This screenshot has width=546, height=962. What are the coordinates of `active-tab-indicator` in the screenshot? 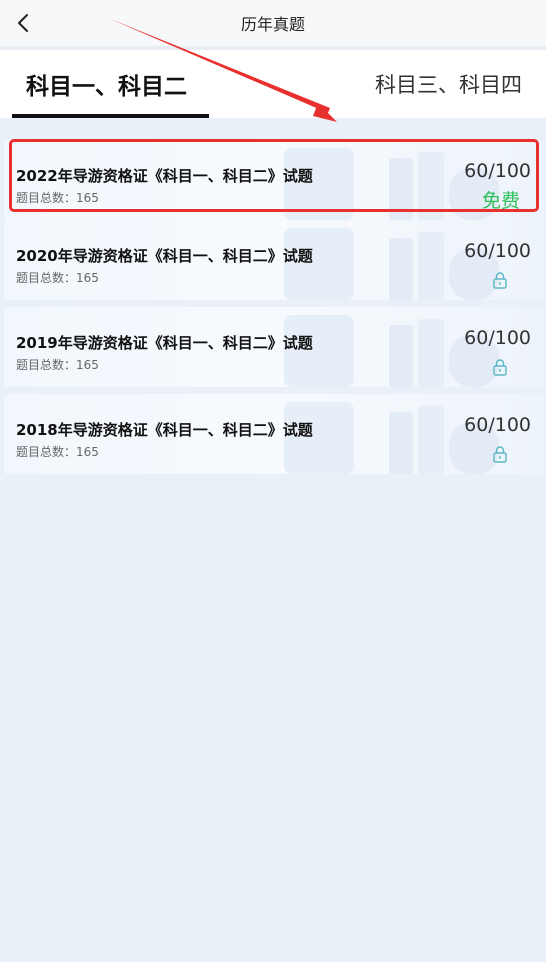 It's located at (110, 116).